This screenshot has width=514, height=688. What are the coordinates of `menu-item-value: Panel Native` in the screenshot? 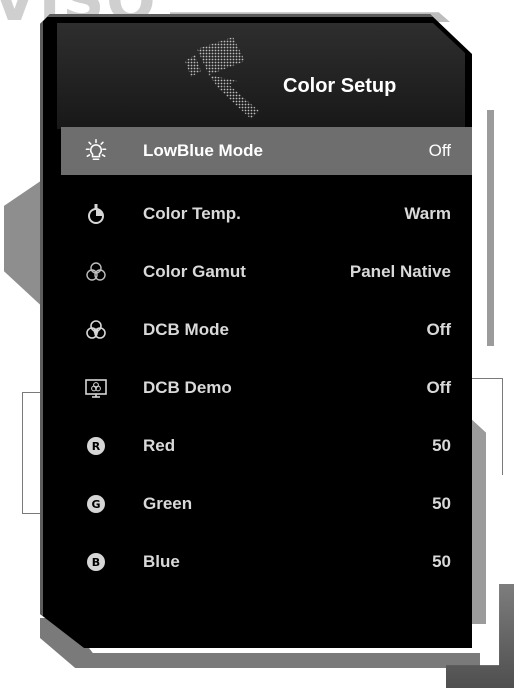 It's located at (400, 271).